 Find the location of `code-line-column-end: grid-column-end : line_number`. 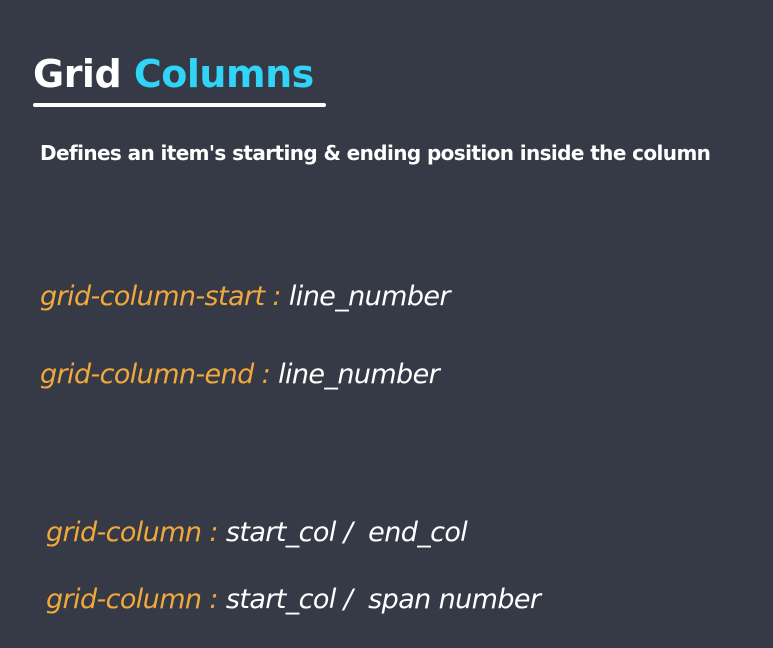

code-line-column-end: grid-column-end : line_number is located at coordinates (240, 375).